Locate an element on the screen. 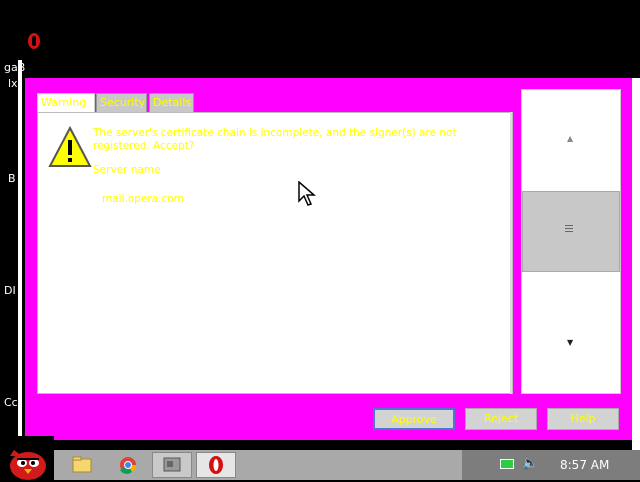 Image resolution: width=640 pixels, height=482 pixels. folder-icon is located at coordinates (82, 464).